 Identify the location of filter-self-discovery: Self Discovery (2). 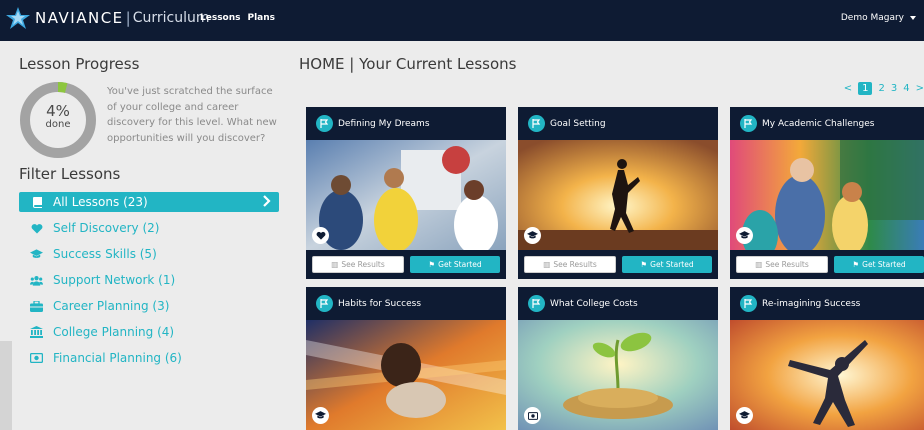
(149, 228).